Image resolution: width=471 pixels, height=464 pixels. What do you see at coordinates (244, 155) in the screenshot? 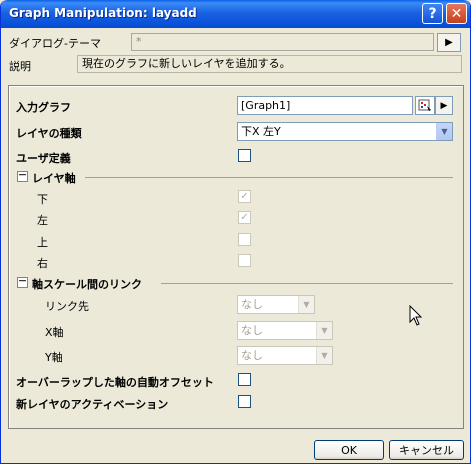
I see `user-defined-checkbox` at bounding box center [244, 155].